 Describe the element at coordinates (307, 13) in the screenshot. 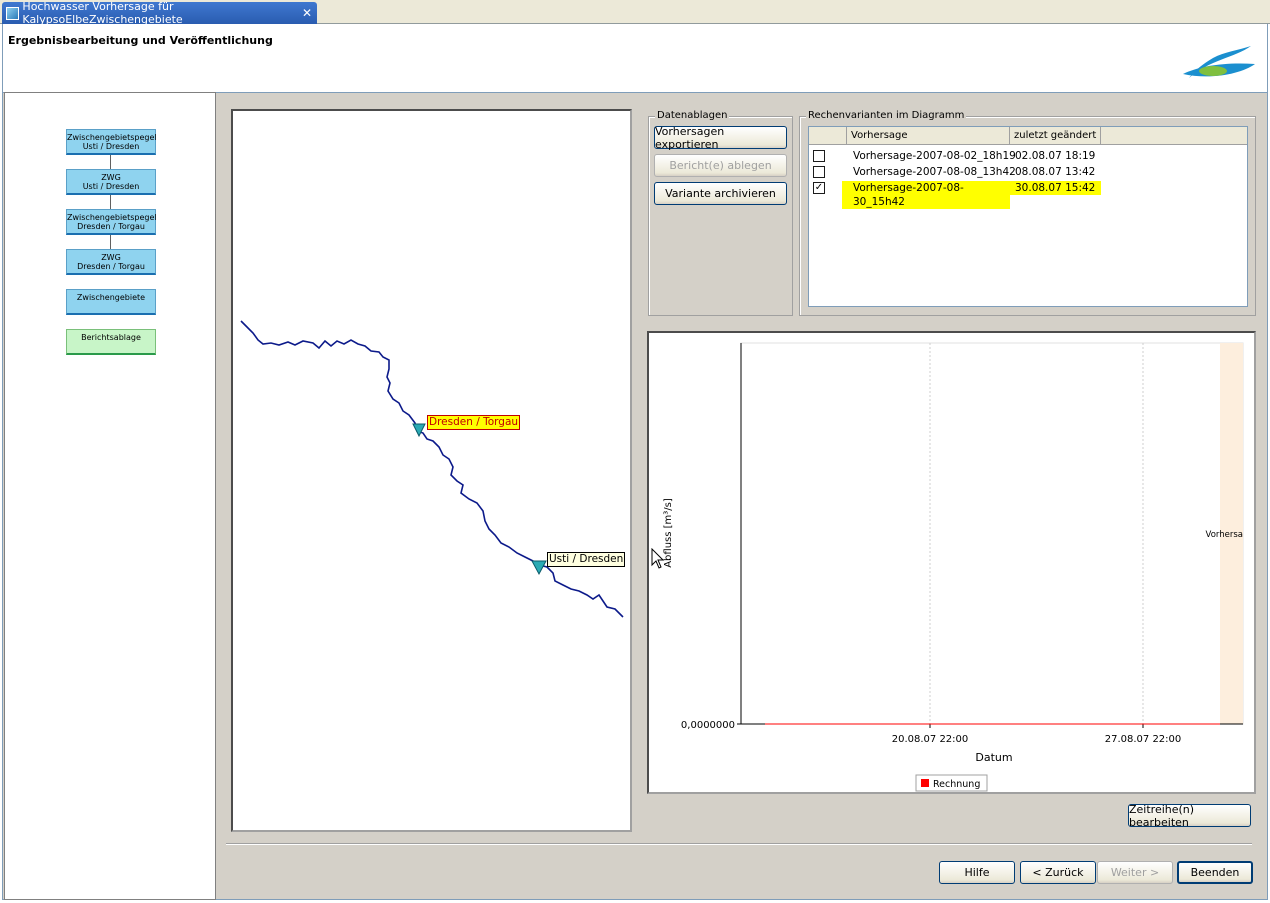

I see `close-icon: ✕` at that location.